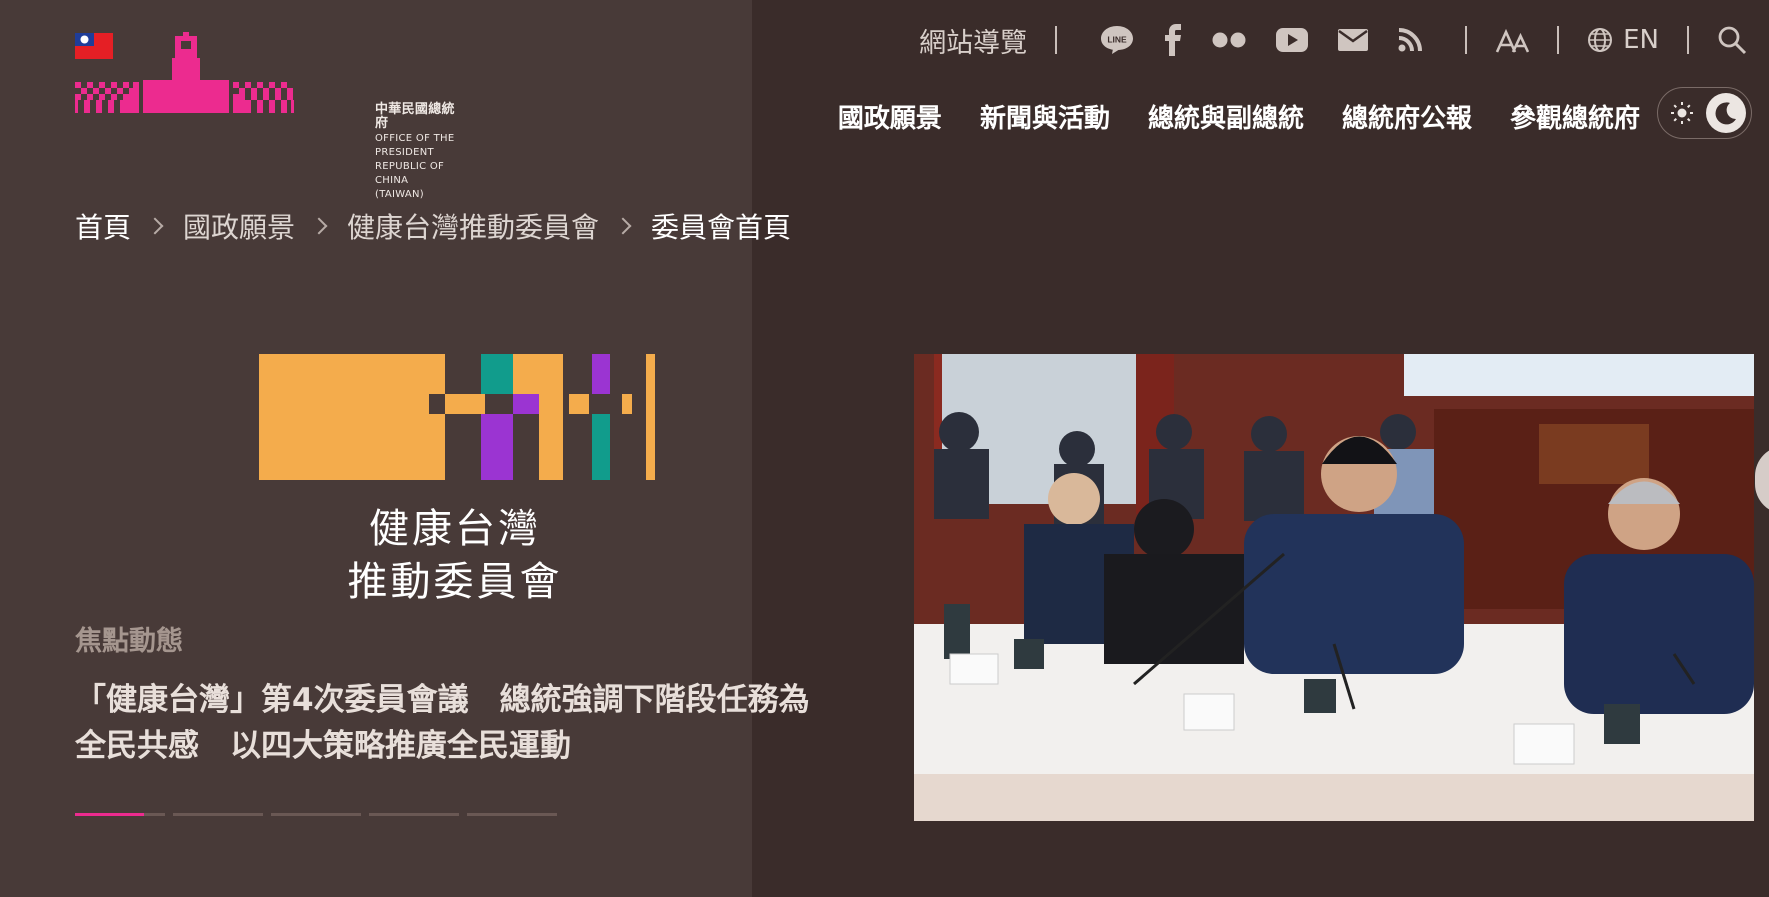 Image resolution: width=1769 pixels, height=897 pixels. What do you see at coordinates (1762, 480) in the screenshot?
I see `next-slide-handle` at bounding box center [1762, 480].